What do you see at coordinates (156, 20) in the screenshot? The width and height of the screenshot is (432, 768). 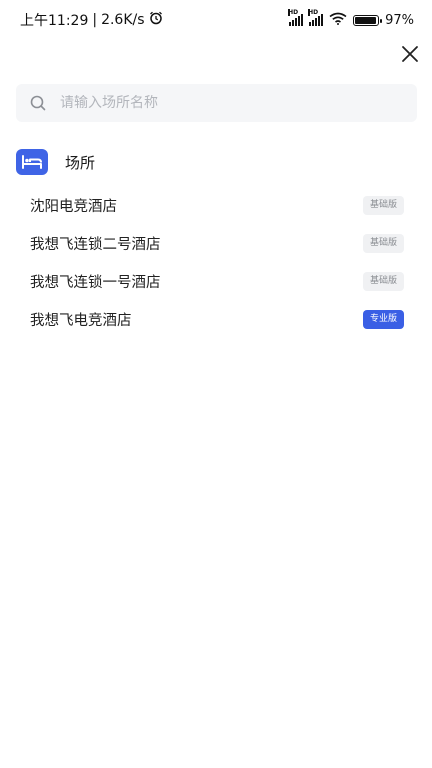 I see `alarm-icon` at bounding box center [156, 20].